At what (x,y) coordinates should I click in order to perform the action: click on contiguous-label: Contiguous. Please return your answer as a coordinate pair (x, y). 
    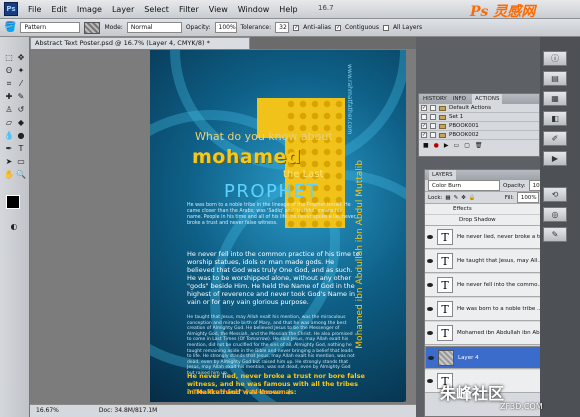
    Looking at the image, I should click on (362, 27).